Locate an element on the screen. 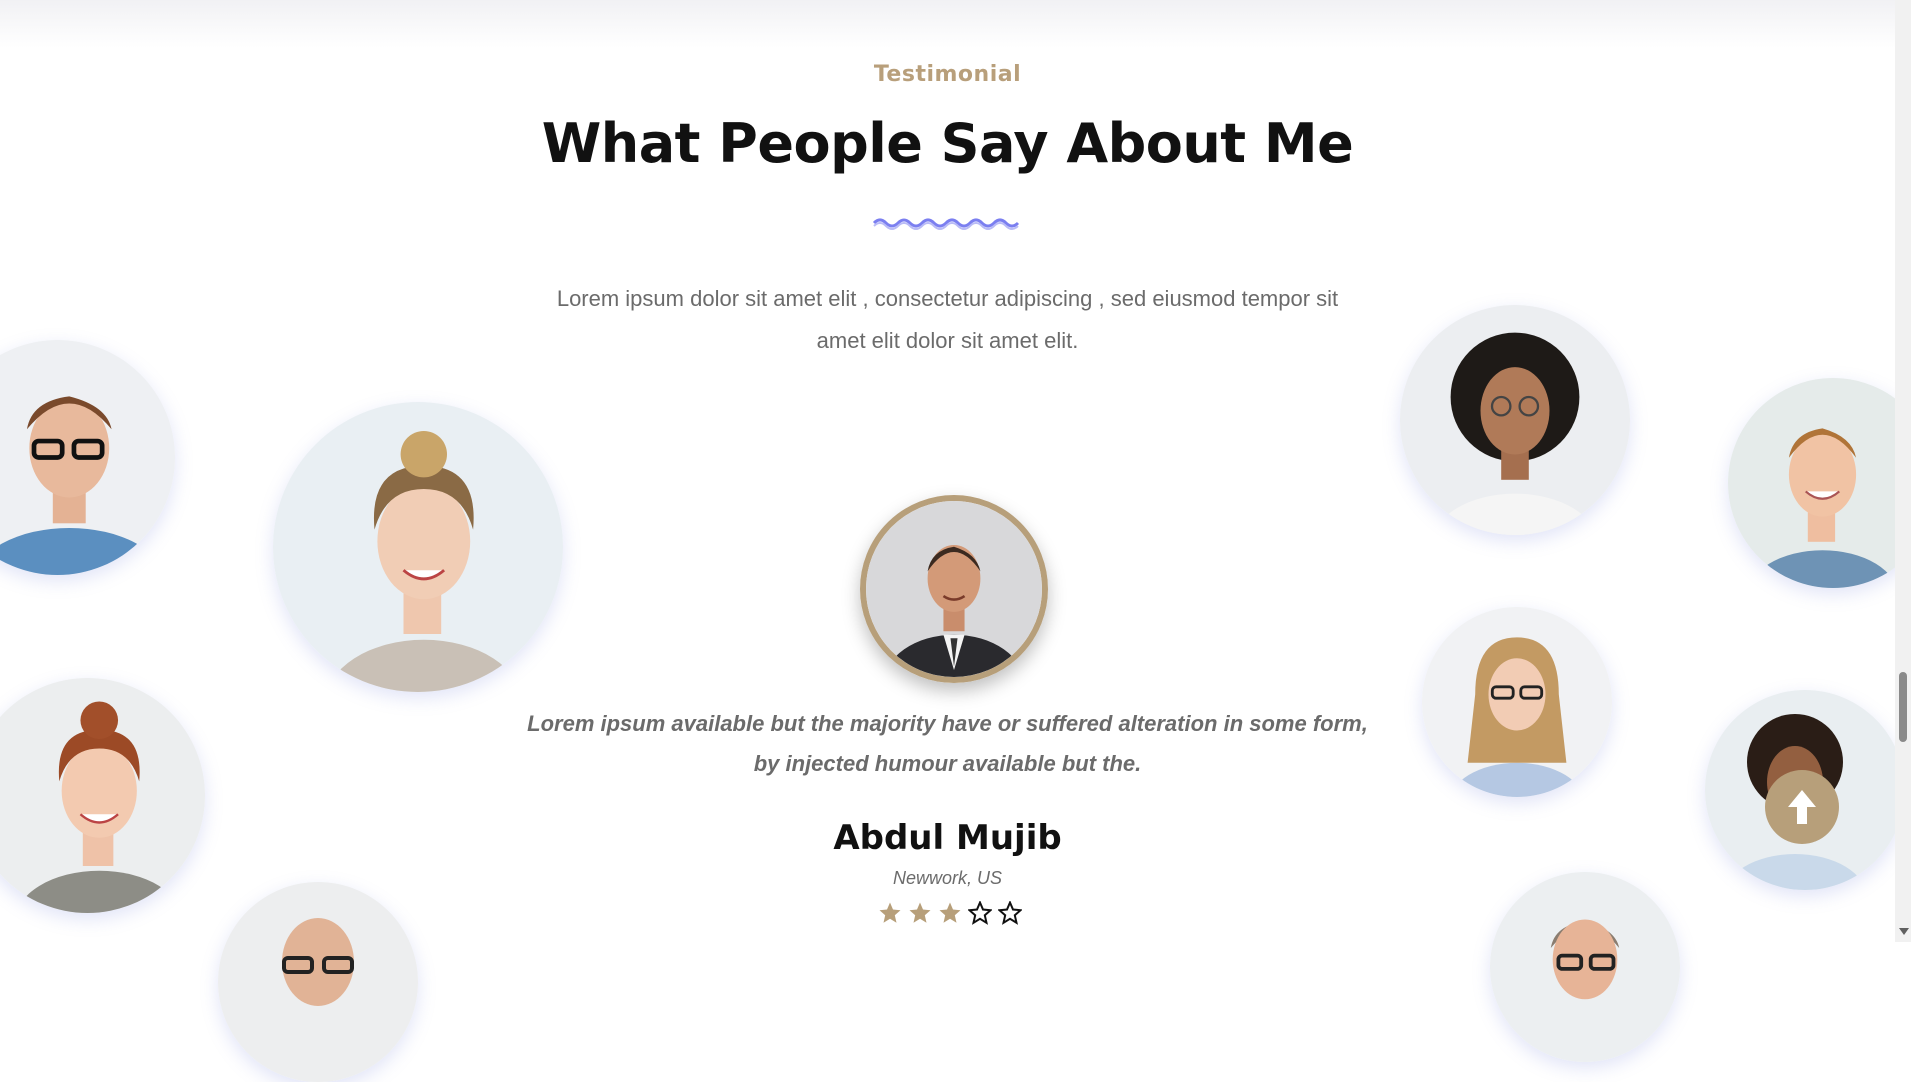 The width and height of the screenshot is (1911, 1082). avatar-woman-bun is located at coordinates (418, 547).